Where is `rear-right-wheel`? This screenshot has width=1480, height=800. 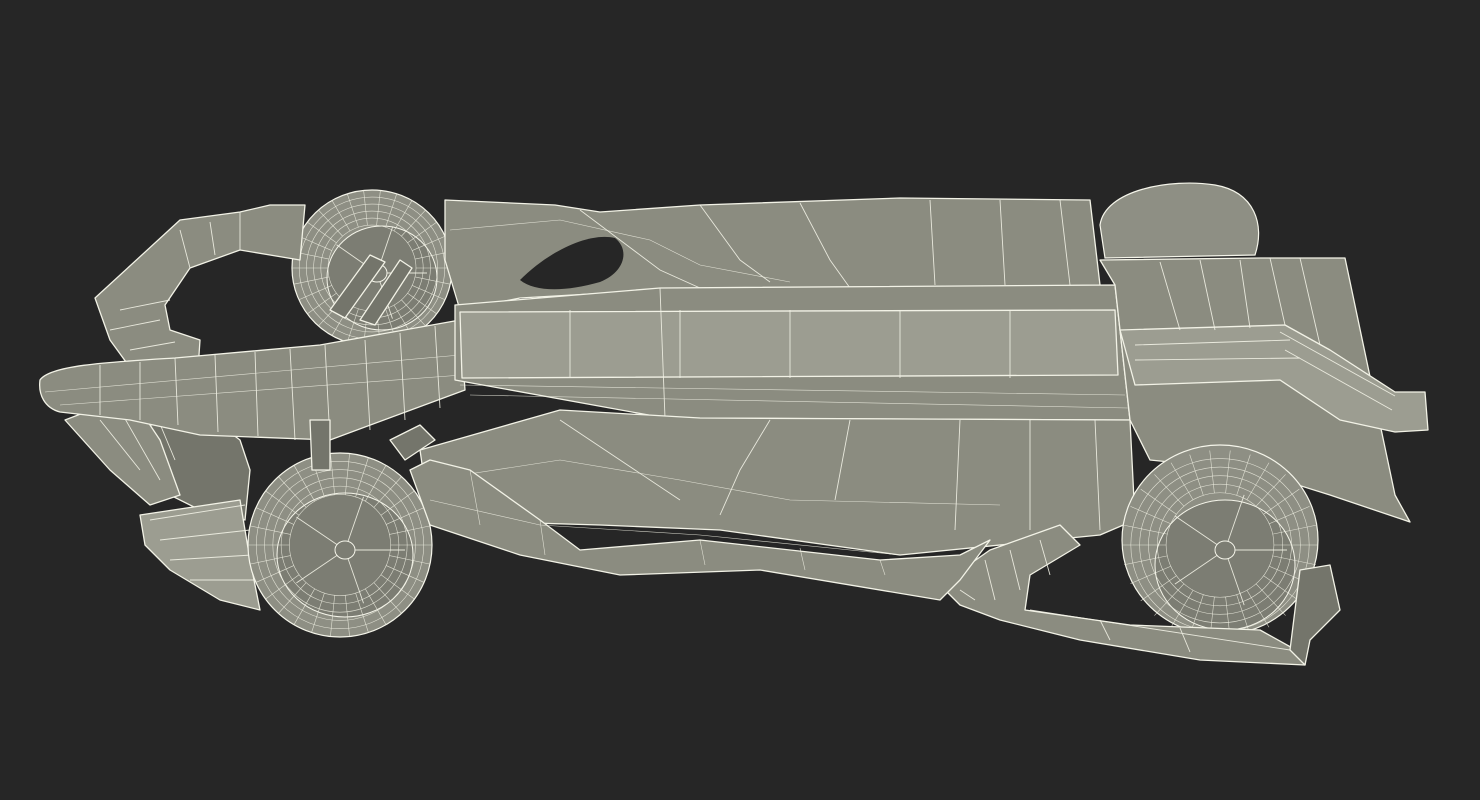 rear-right-wheel is located at coordinates (340, 545).